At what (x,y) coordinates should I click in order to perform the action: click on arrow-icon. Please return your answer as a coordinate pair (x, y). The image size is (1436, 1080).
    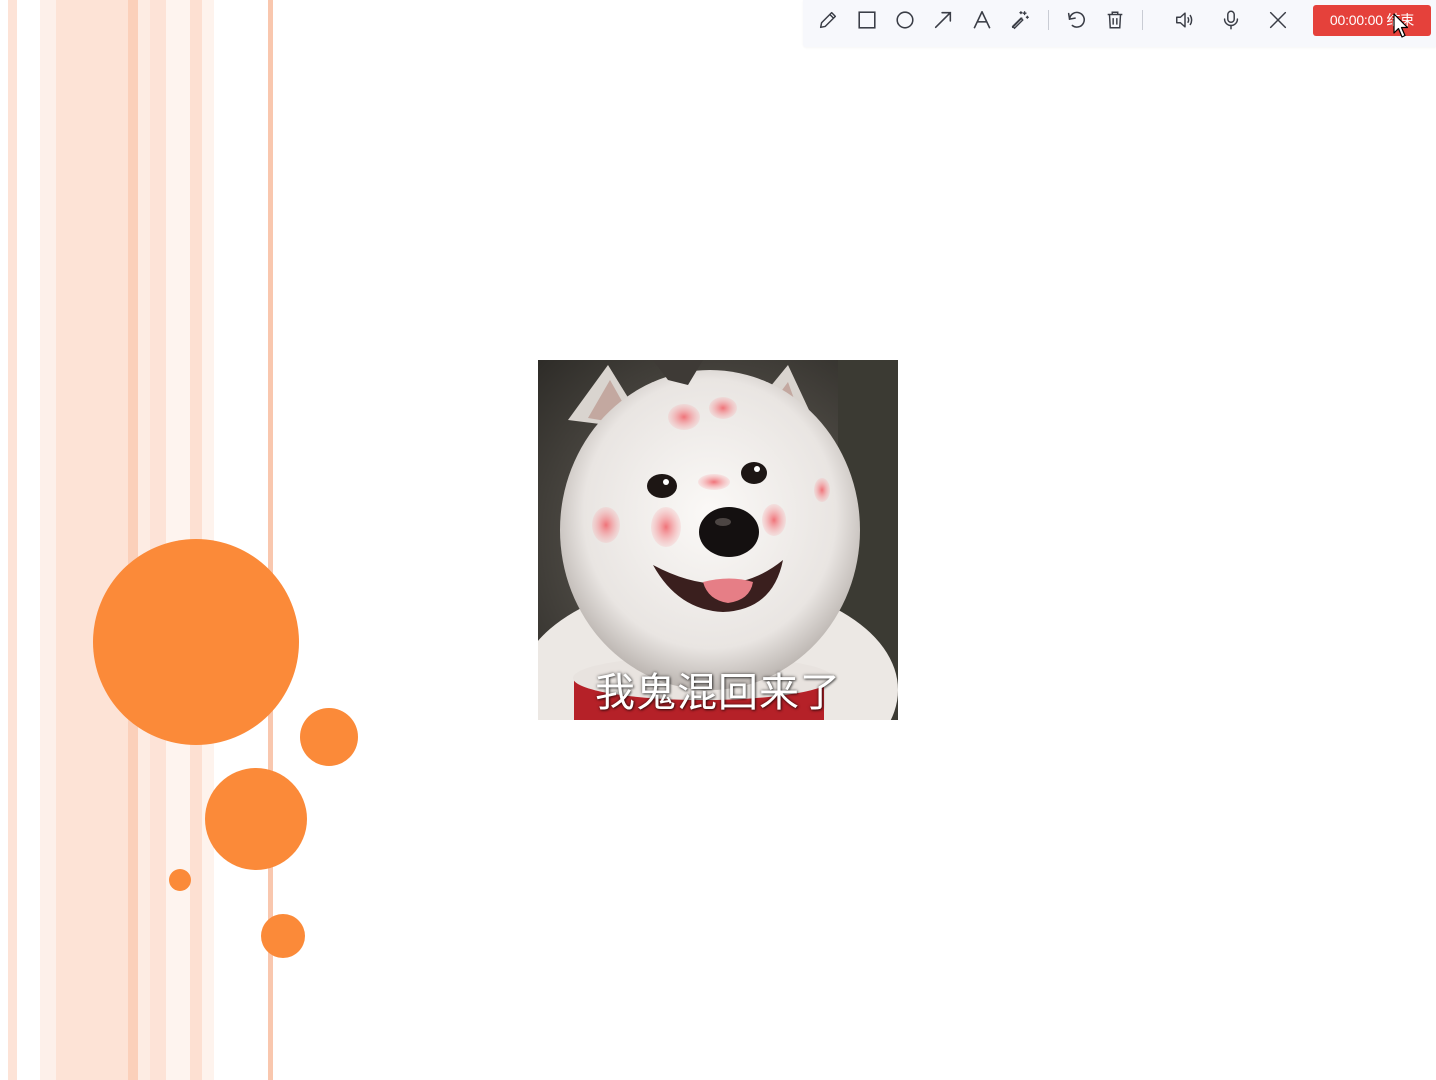
    Looking at the image, I should click on (943, 20).